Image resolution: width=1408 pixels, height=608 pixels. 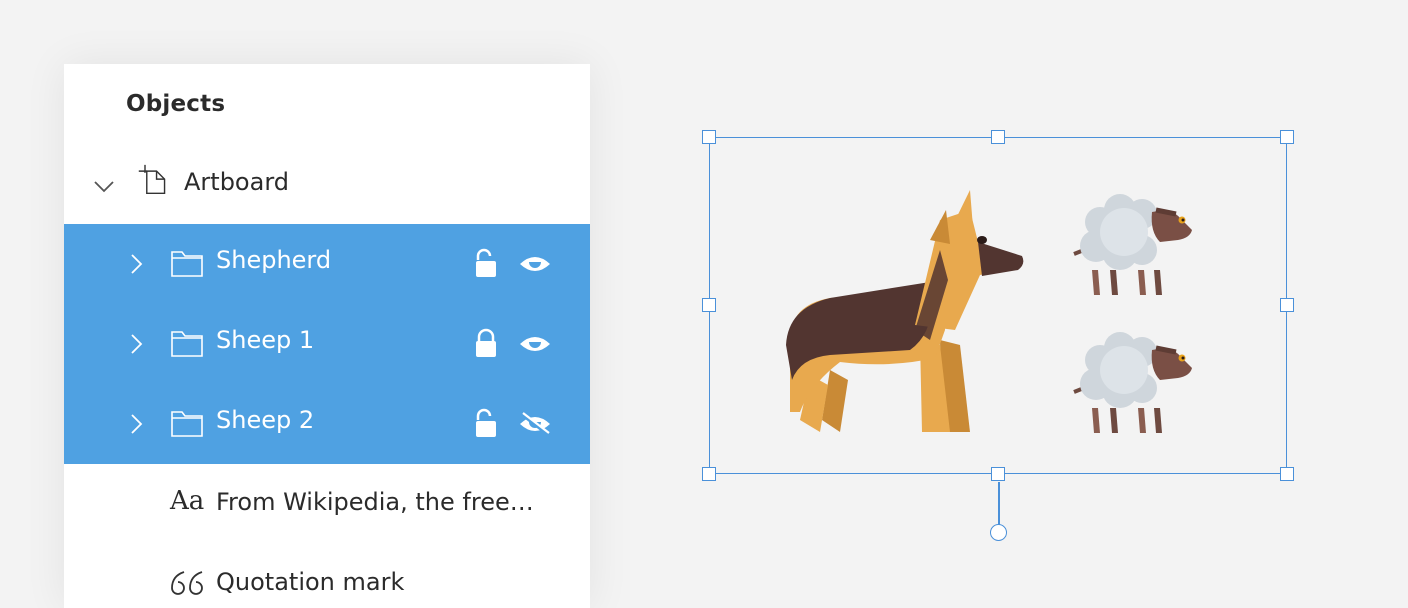 What do you see at coordinates (709, 474) in the screenshot?
I see `resize-handle-bottom-left` at bounding box center [709, 474].